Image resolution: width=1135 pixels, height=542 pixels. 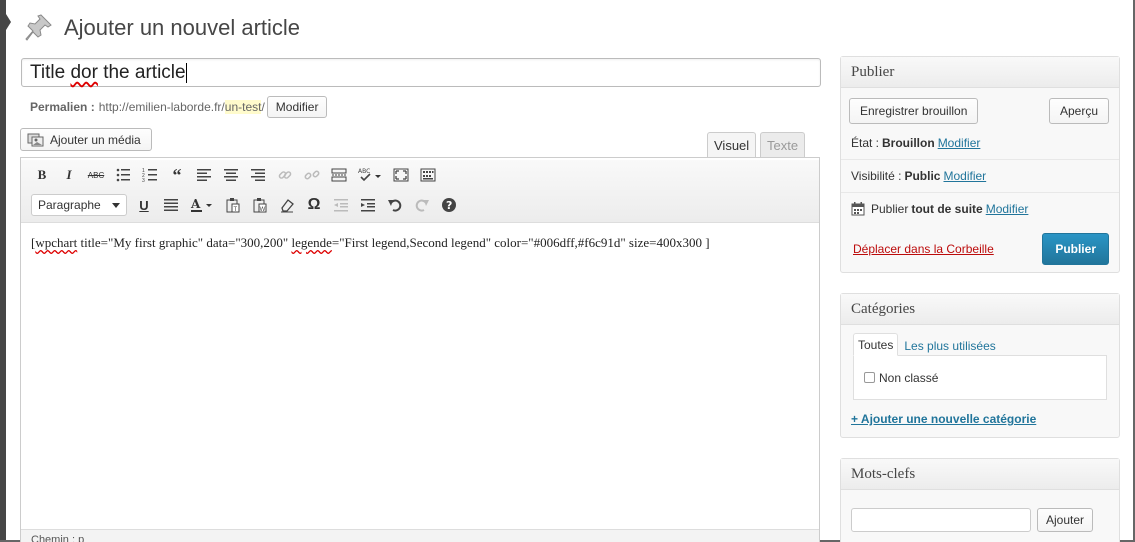 What do you see at coordinates (339, 175) in the screenshot?
I see `read-more-icon` at bounding box center [339, 175].